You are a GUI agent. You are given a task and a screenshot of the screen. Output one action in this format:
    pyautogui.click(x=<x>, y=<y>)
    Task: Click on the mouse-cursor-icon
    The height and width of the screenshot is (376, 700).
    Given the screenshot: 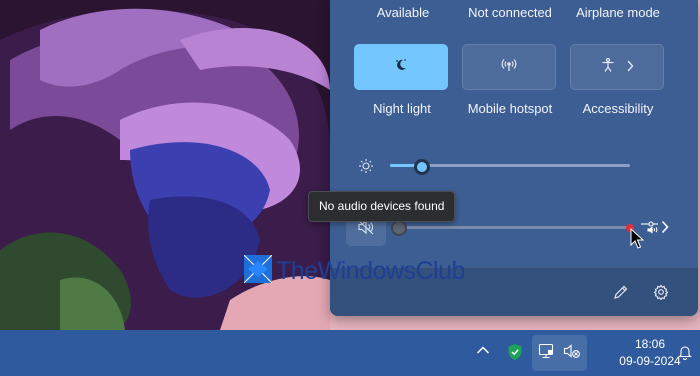 What is the action you would take?
    pyautogui.click(x=637, y=241)
    